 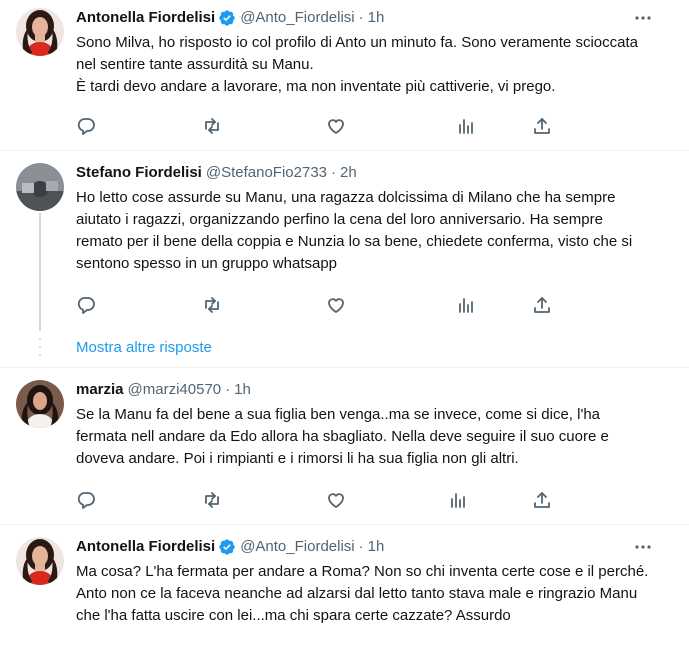 I want to click on avatar-marzia, so click(x=40, y=404).